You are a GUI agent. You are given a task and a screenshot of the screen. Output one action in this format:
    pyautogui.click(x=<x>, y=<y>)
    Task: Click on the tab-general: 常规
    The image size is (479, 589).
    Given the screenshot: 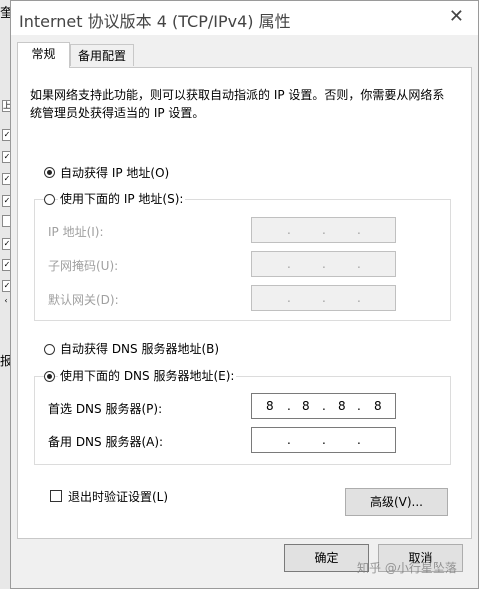 What is the action you would take?
    pyautogui.click(x=43, y=55)
    